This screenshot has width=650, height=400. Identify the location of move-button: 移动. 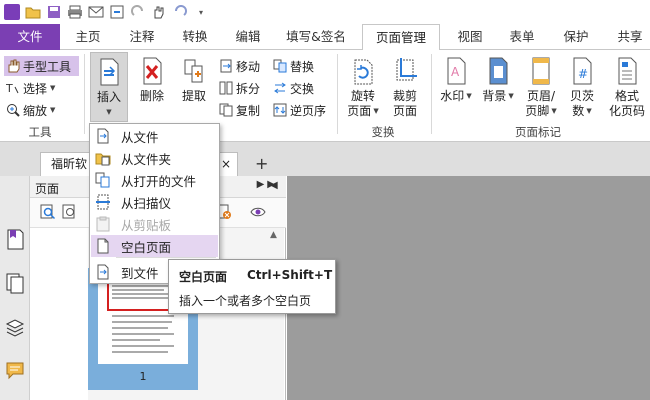
(239, 66).